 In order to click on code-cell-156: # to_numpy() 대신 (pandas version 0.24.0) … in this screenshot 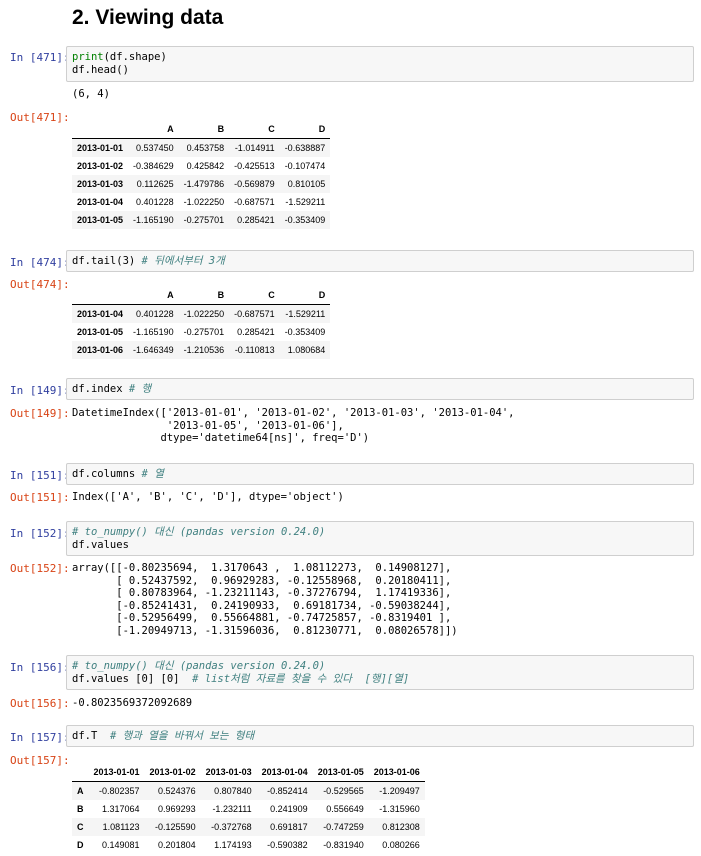, I will do `click(380, 672)`.